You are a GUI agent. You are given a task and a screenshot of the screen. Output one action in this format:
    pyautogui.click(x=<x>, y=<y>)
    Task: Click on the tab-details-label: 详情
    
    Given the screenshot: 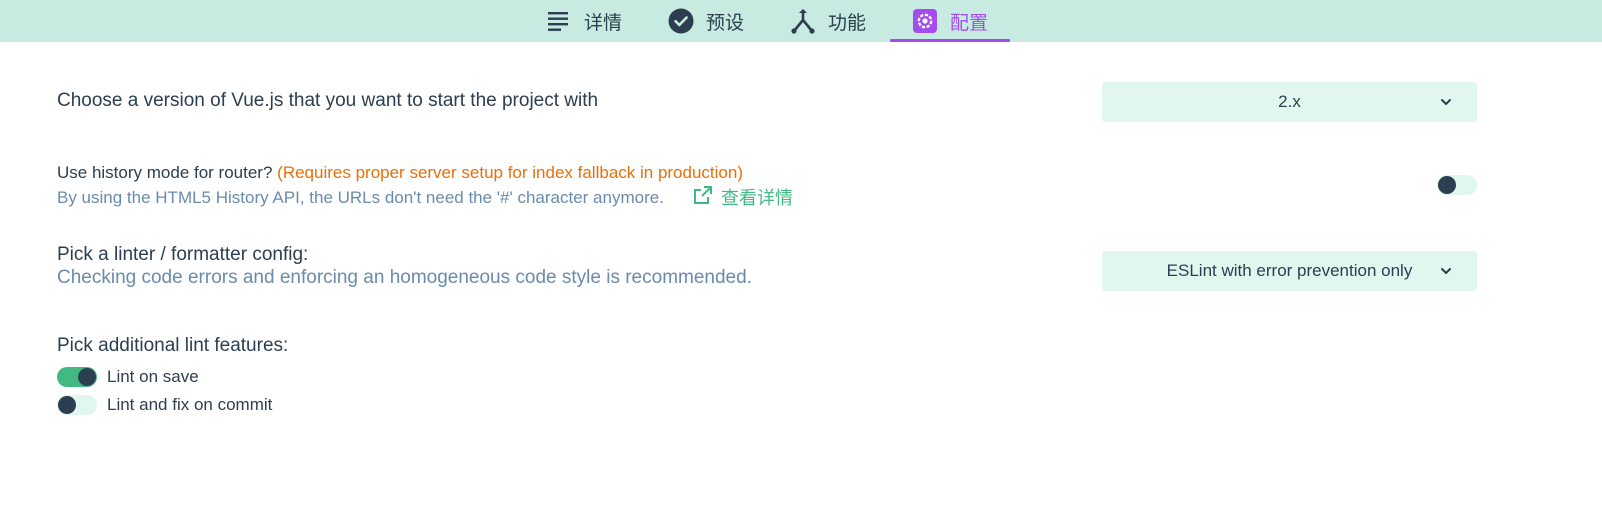 What is the action you would take?
    pyautogui.click(x=603, y=23)
    